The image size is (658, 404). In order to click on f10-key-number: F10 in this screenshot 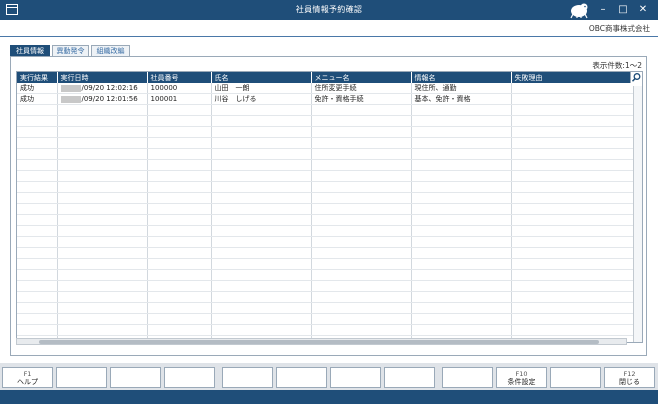, I will do `click(521, 374)`.